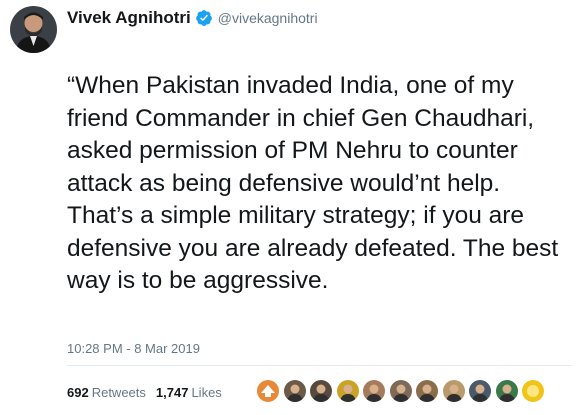 The height and width of the screenshot is (415, 580). Describe the element at coordinates (206, 392) in the screenshot. I see `likes-label: Likes` at that location.